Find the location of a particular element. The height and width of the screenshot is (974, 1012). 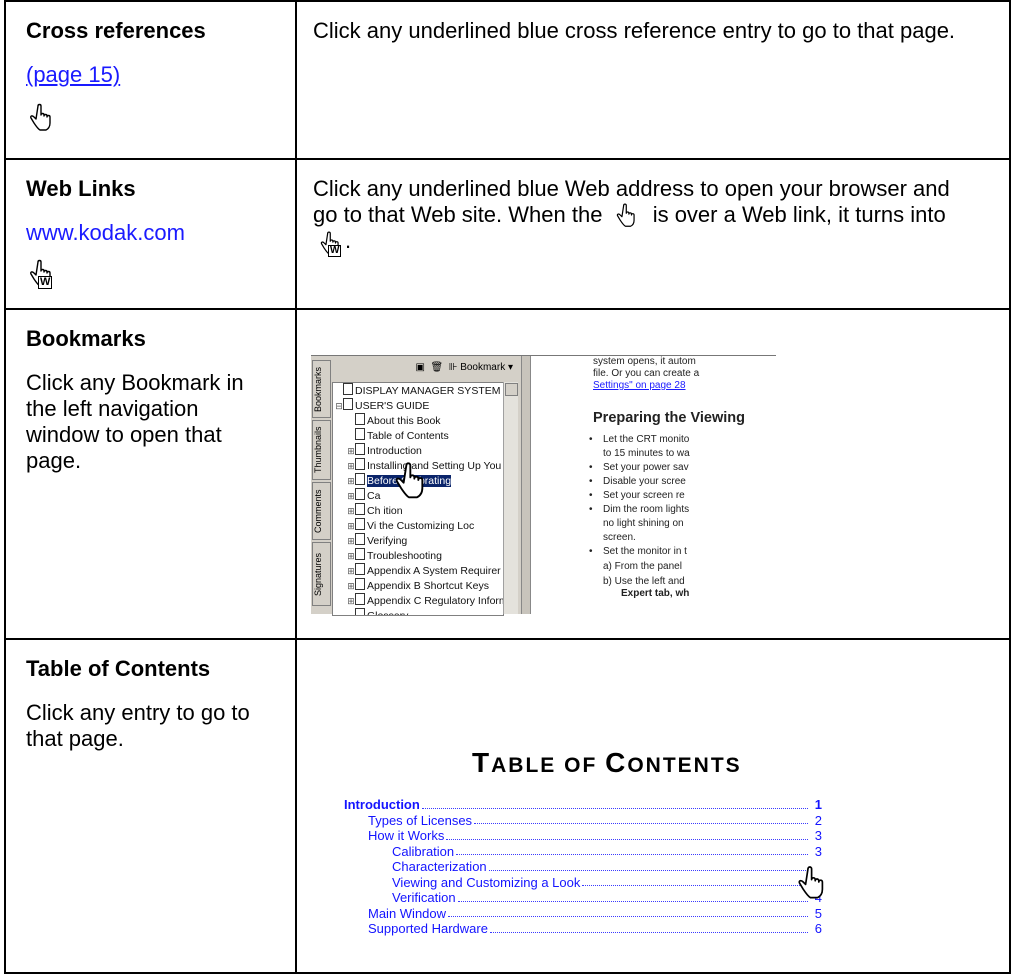

page-line: system opens, it autom is located at coordinates (644, 361).